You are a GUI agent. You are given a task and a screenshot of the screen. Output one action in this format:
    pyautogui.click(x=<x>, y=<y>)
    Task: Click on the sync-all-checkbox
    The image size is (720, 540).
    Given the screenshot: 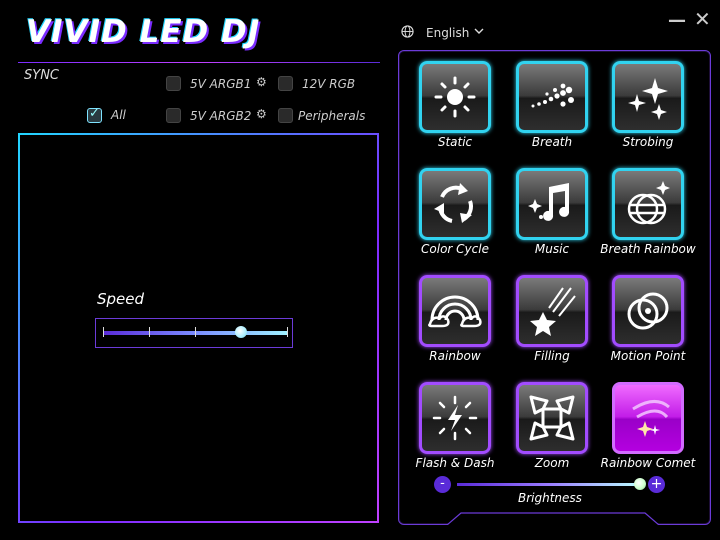 What is the action you would take?
    pyautogui.click(x=94, y=114)
    